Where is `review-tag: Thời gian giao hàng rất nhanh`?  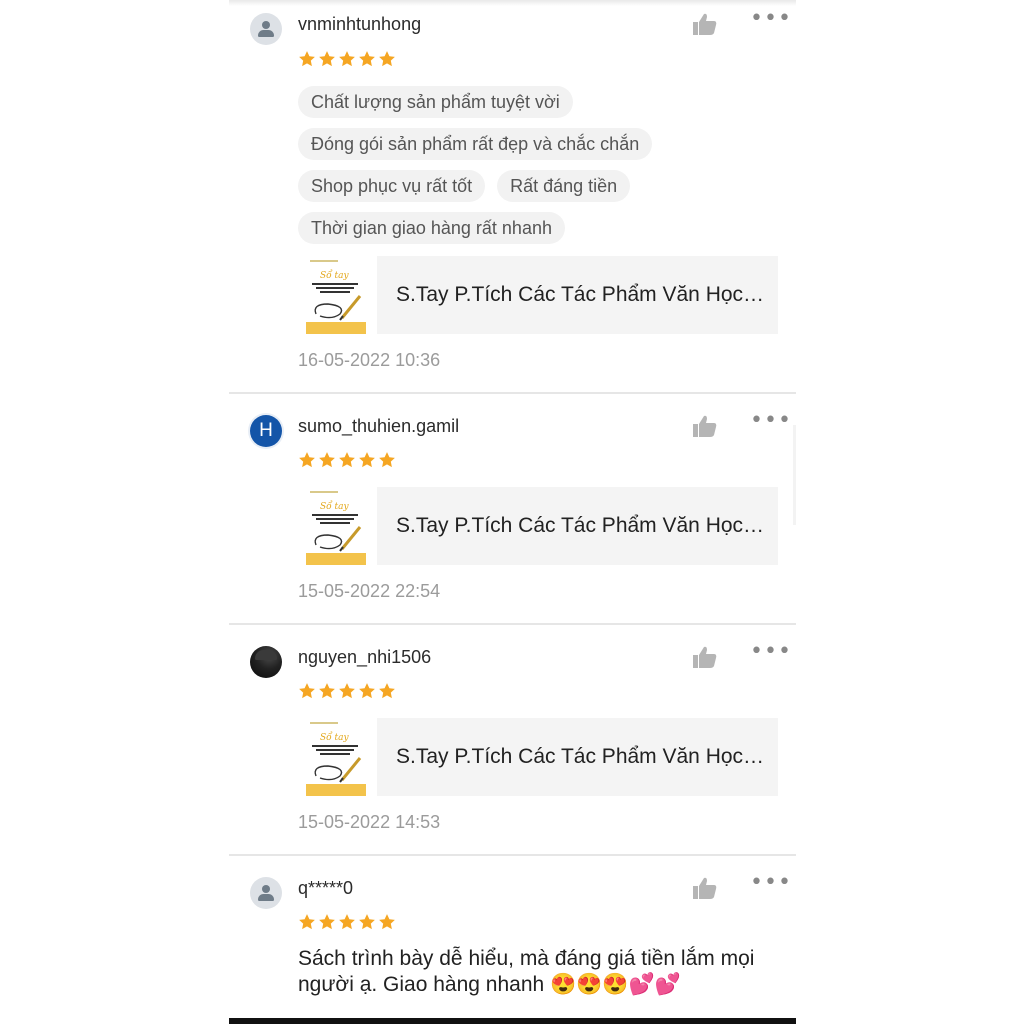 review-tag: Thời gian giao hàng rất nhanh is located at coordinates (431, 228).